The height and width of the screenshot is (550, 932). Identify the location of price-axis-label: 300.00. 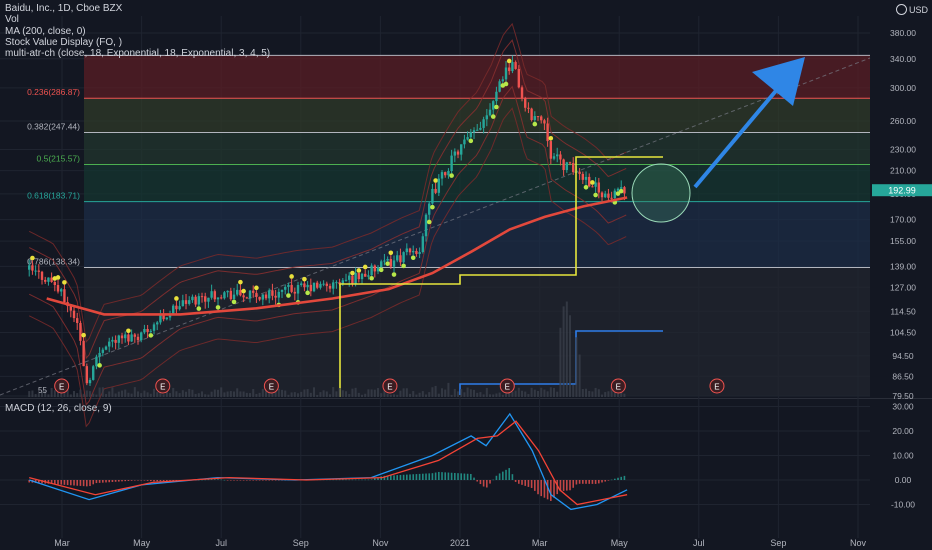
(903, 88).